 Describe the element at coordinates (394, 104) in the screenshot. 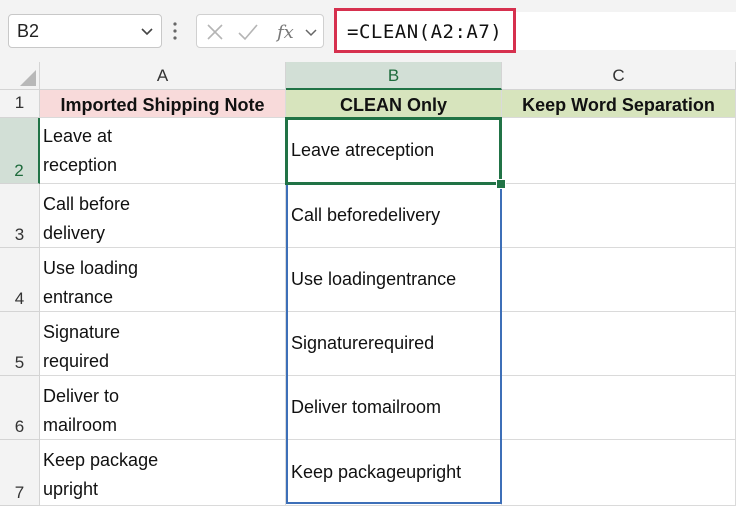

I see `cell-b1: CLEAN Only` at that location.